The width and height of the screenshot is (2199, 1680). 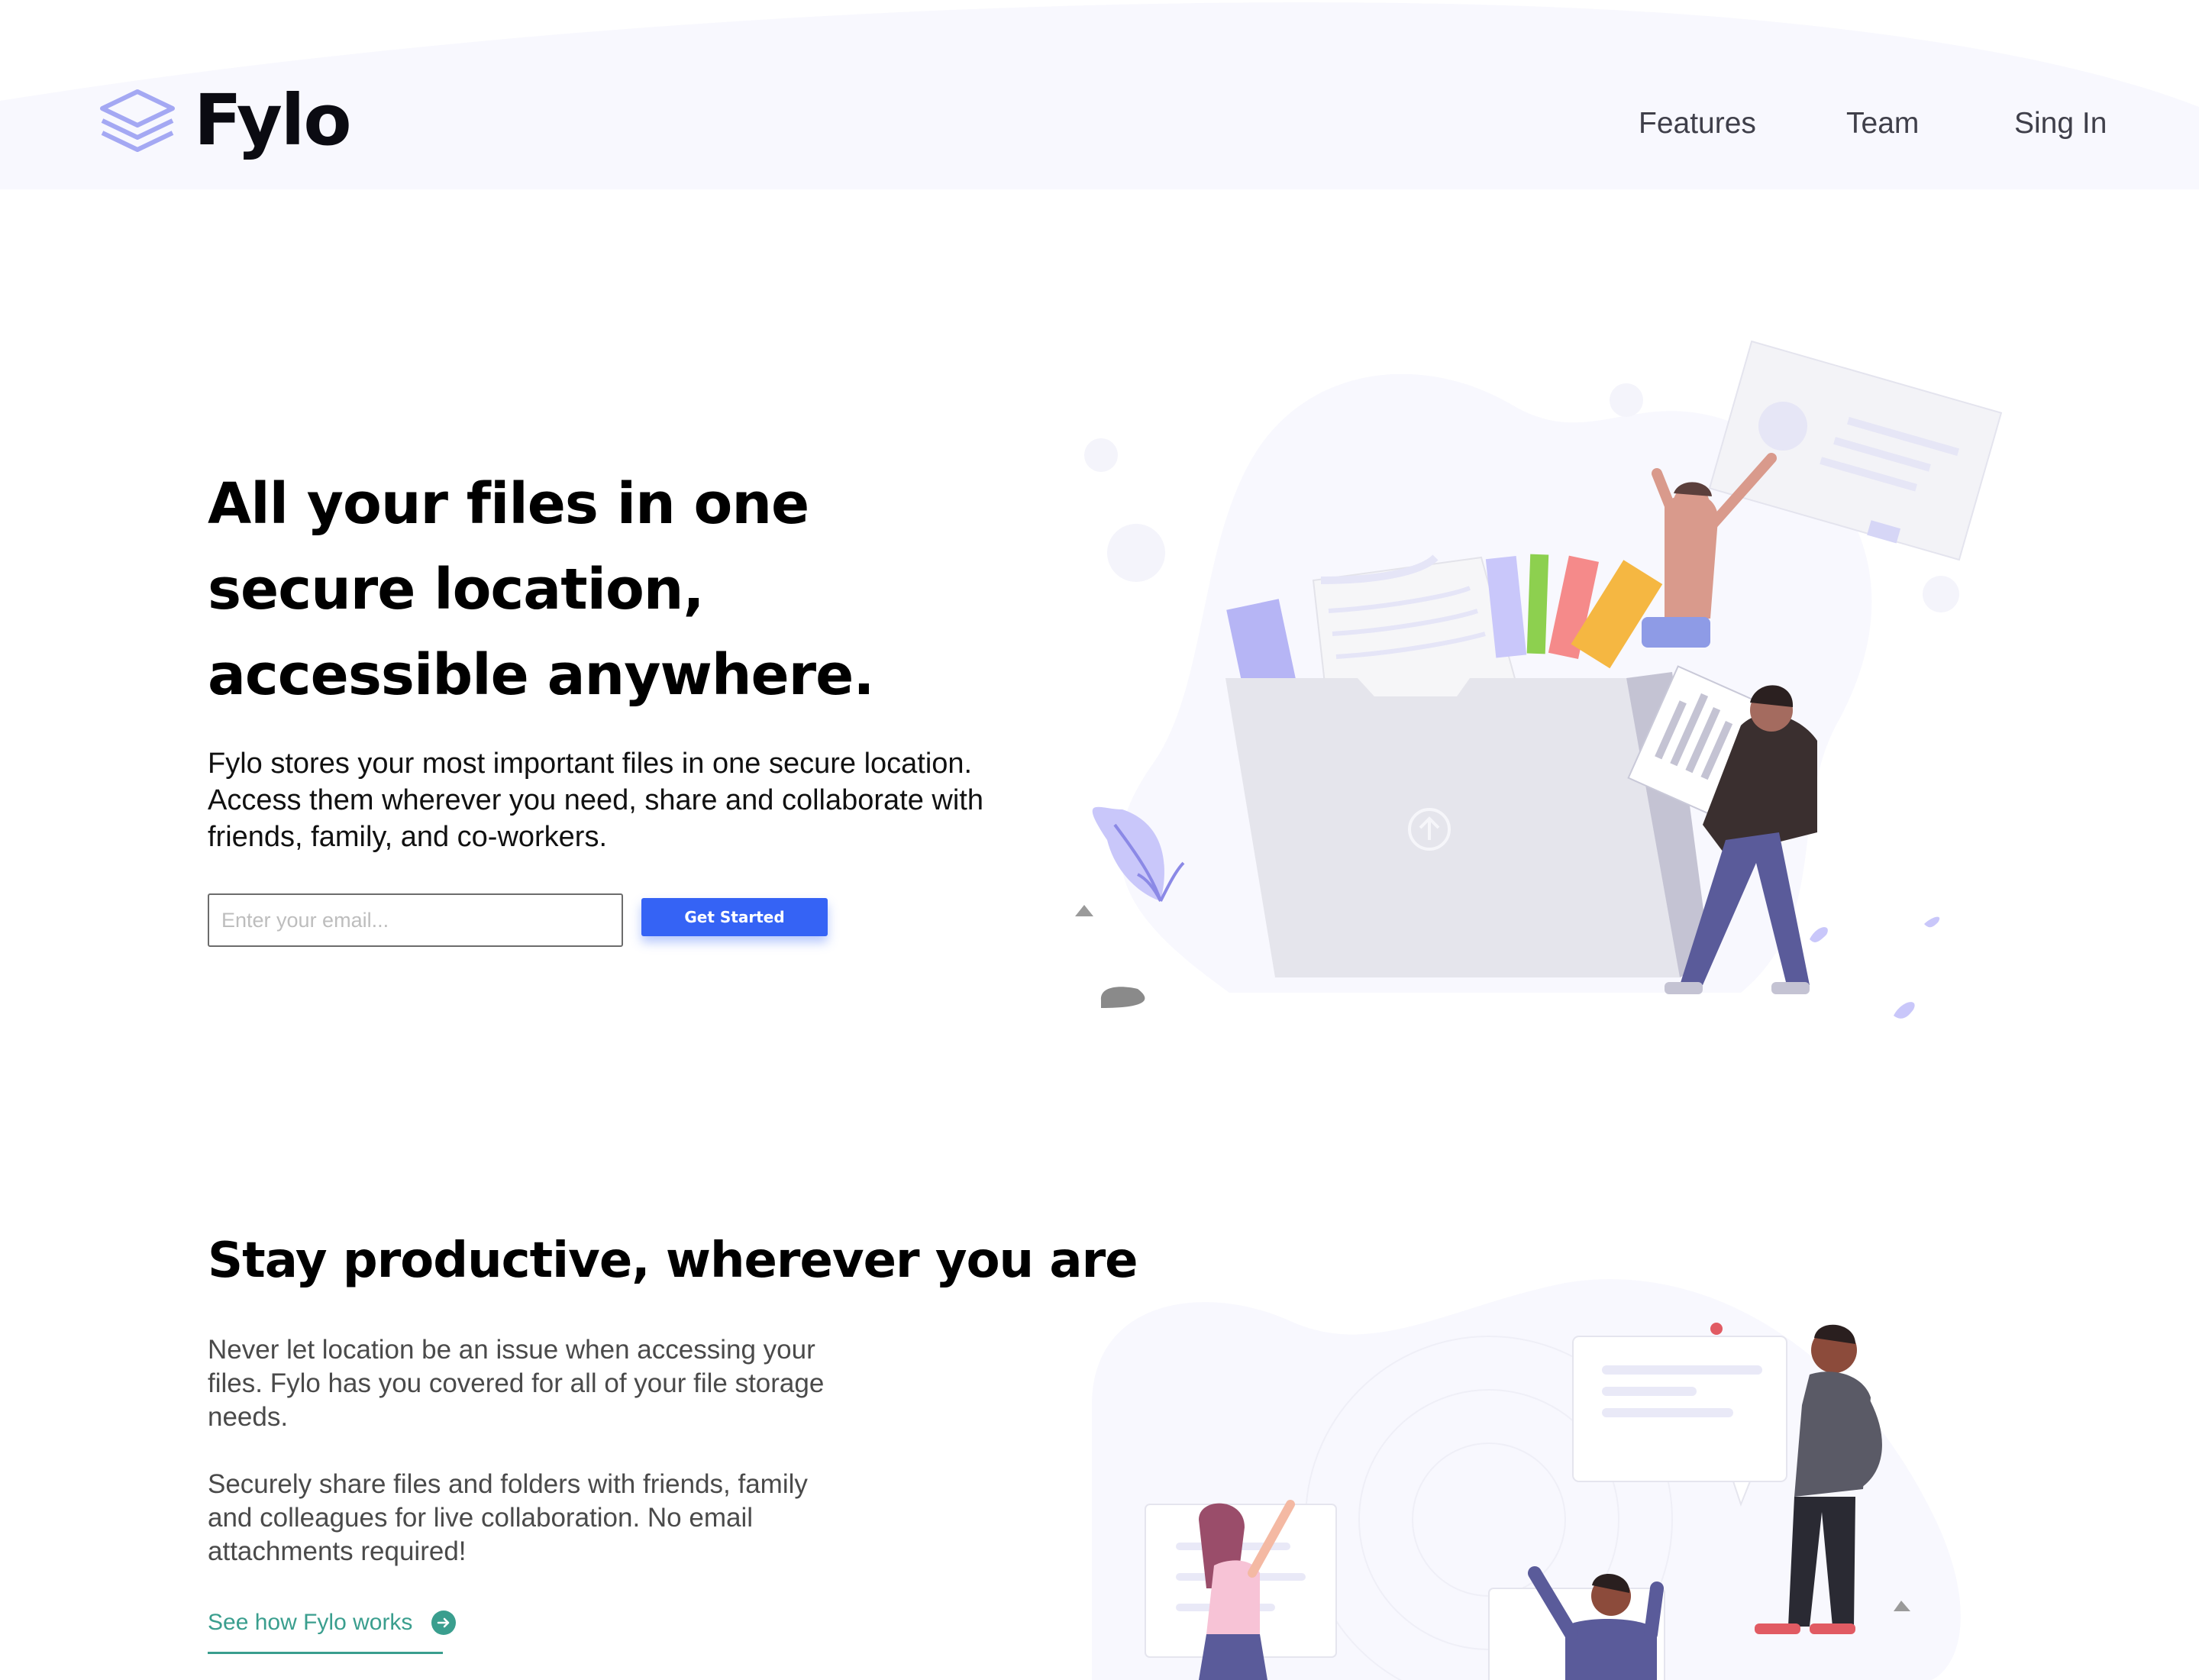 I want to click on see-how-link-label: See how Fylo works, so click(x=310, y=1623).